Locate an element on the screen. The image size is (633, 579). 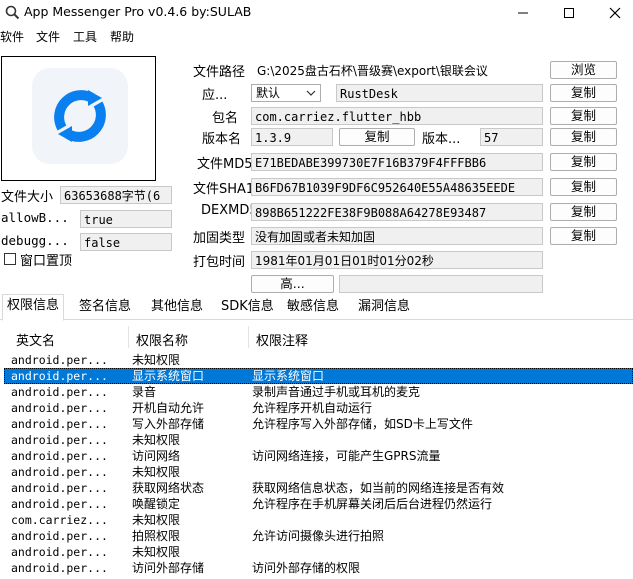
menu-software: 软件 is located at coordinates (12, 36).